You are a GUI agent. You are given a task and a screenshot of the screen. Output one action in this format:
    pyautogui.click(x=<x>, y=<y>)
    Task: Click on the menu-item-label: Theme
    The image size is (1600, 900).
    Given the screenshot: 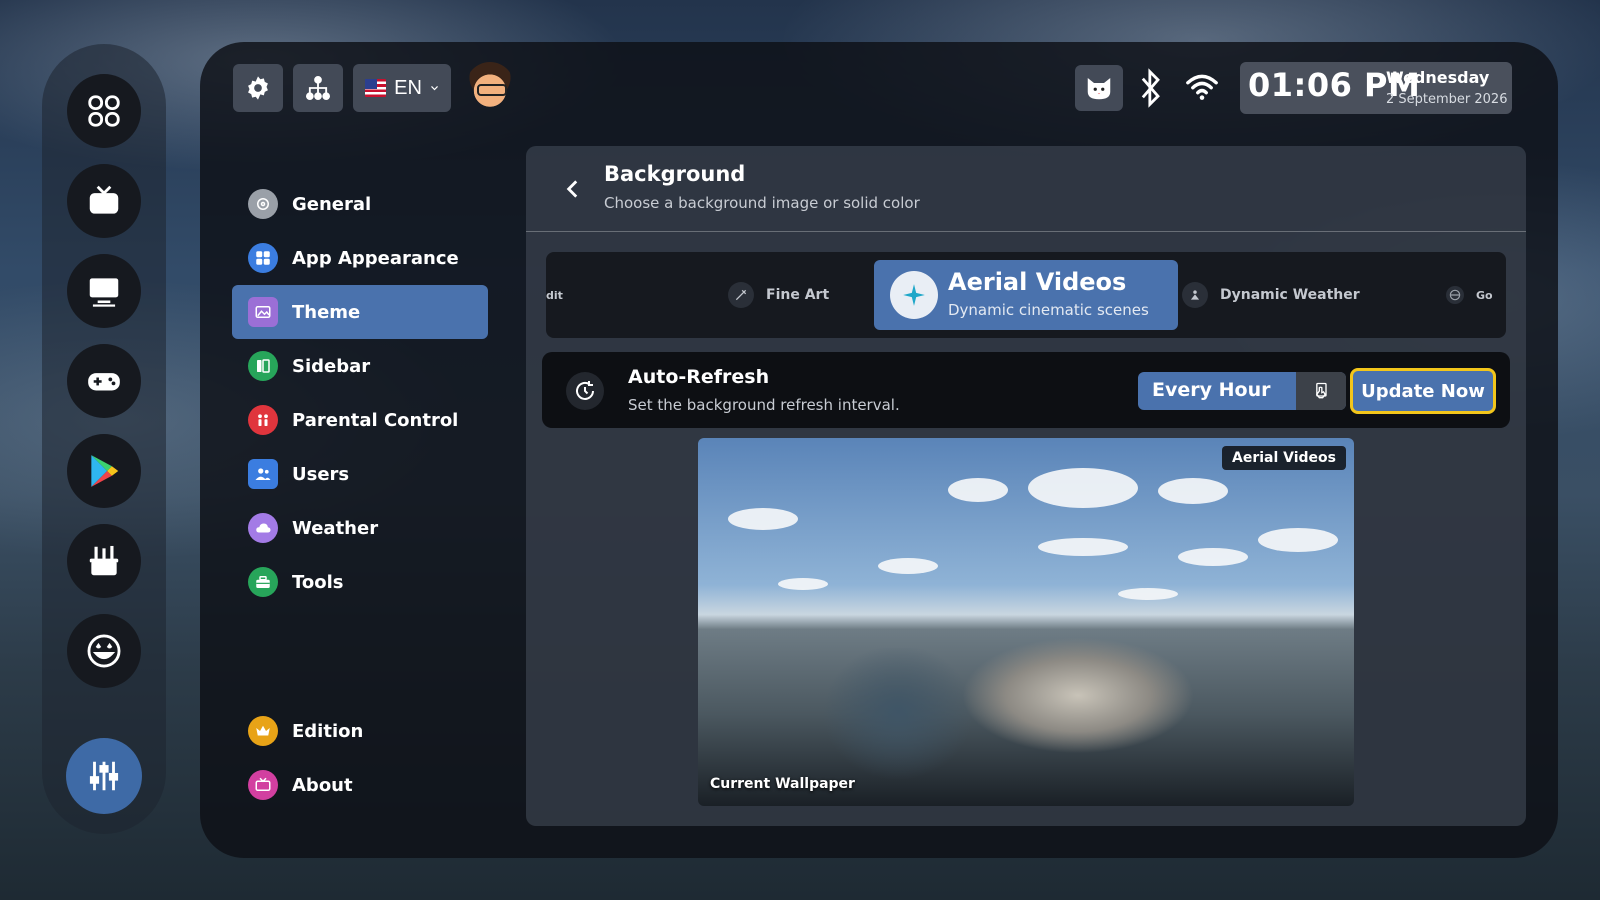 What is the action you would take?
    pyautogui.click(x=326, y=312)
    